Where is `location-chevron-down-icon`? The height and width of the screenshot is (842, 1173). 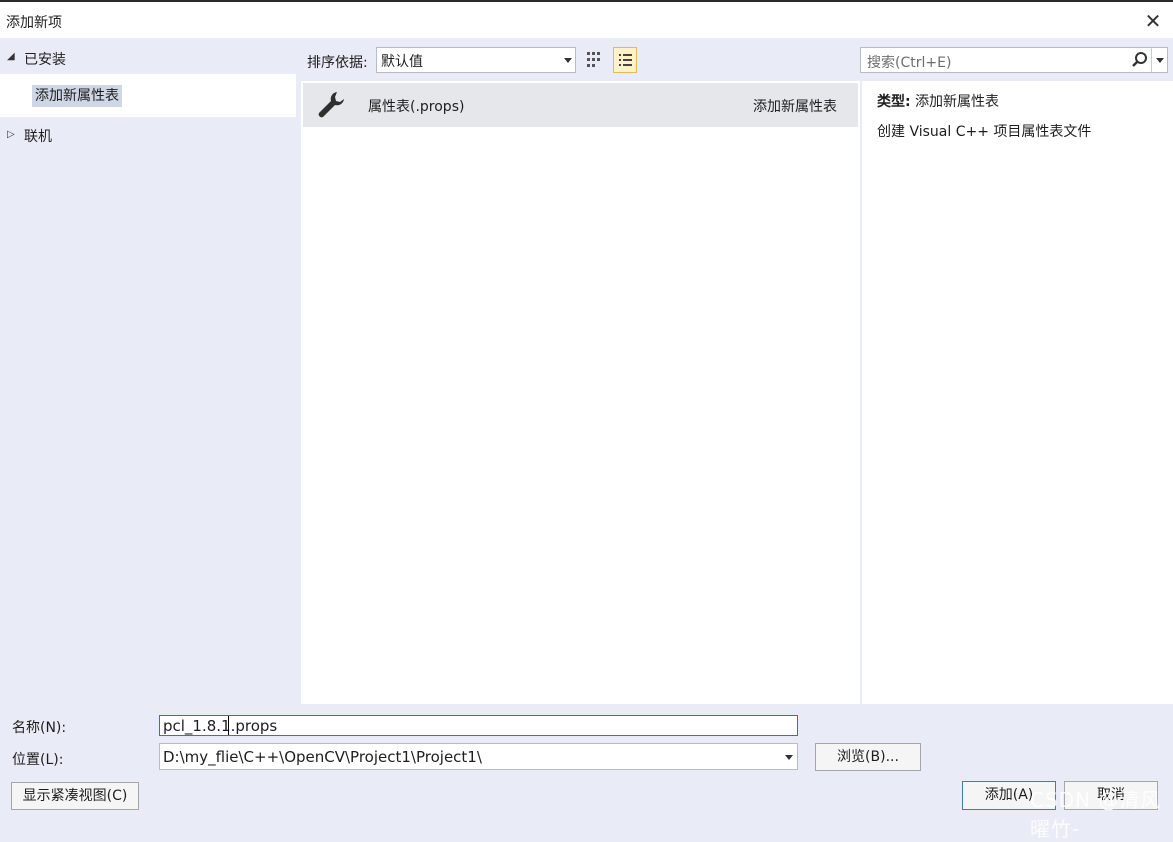
location-chevron-down-icon is located at coordinates (789, 757).